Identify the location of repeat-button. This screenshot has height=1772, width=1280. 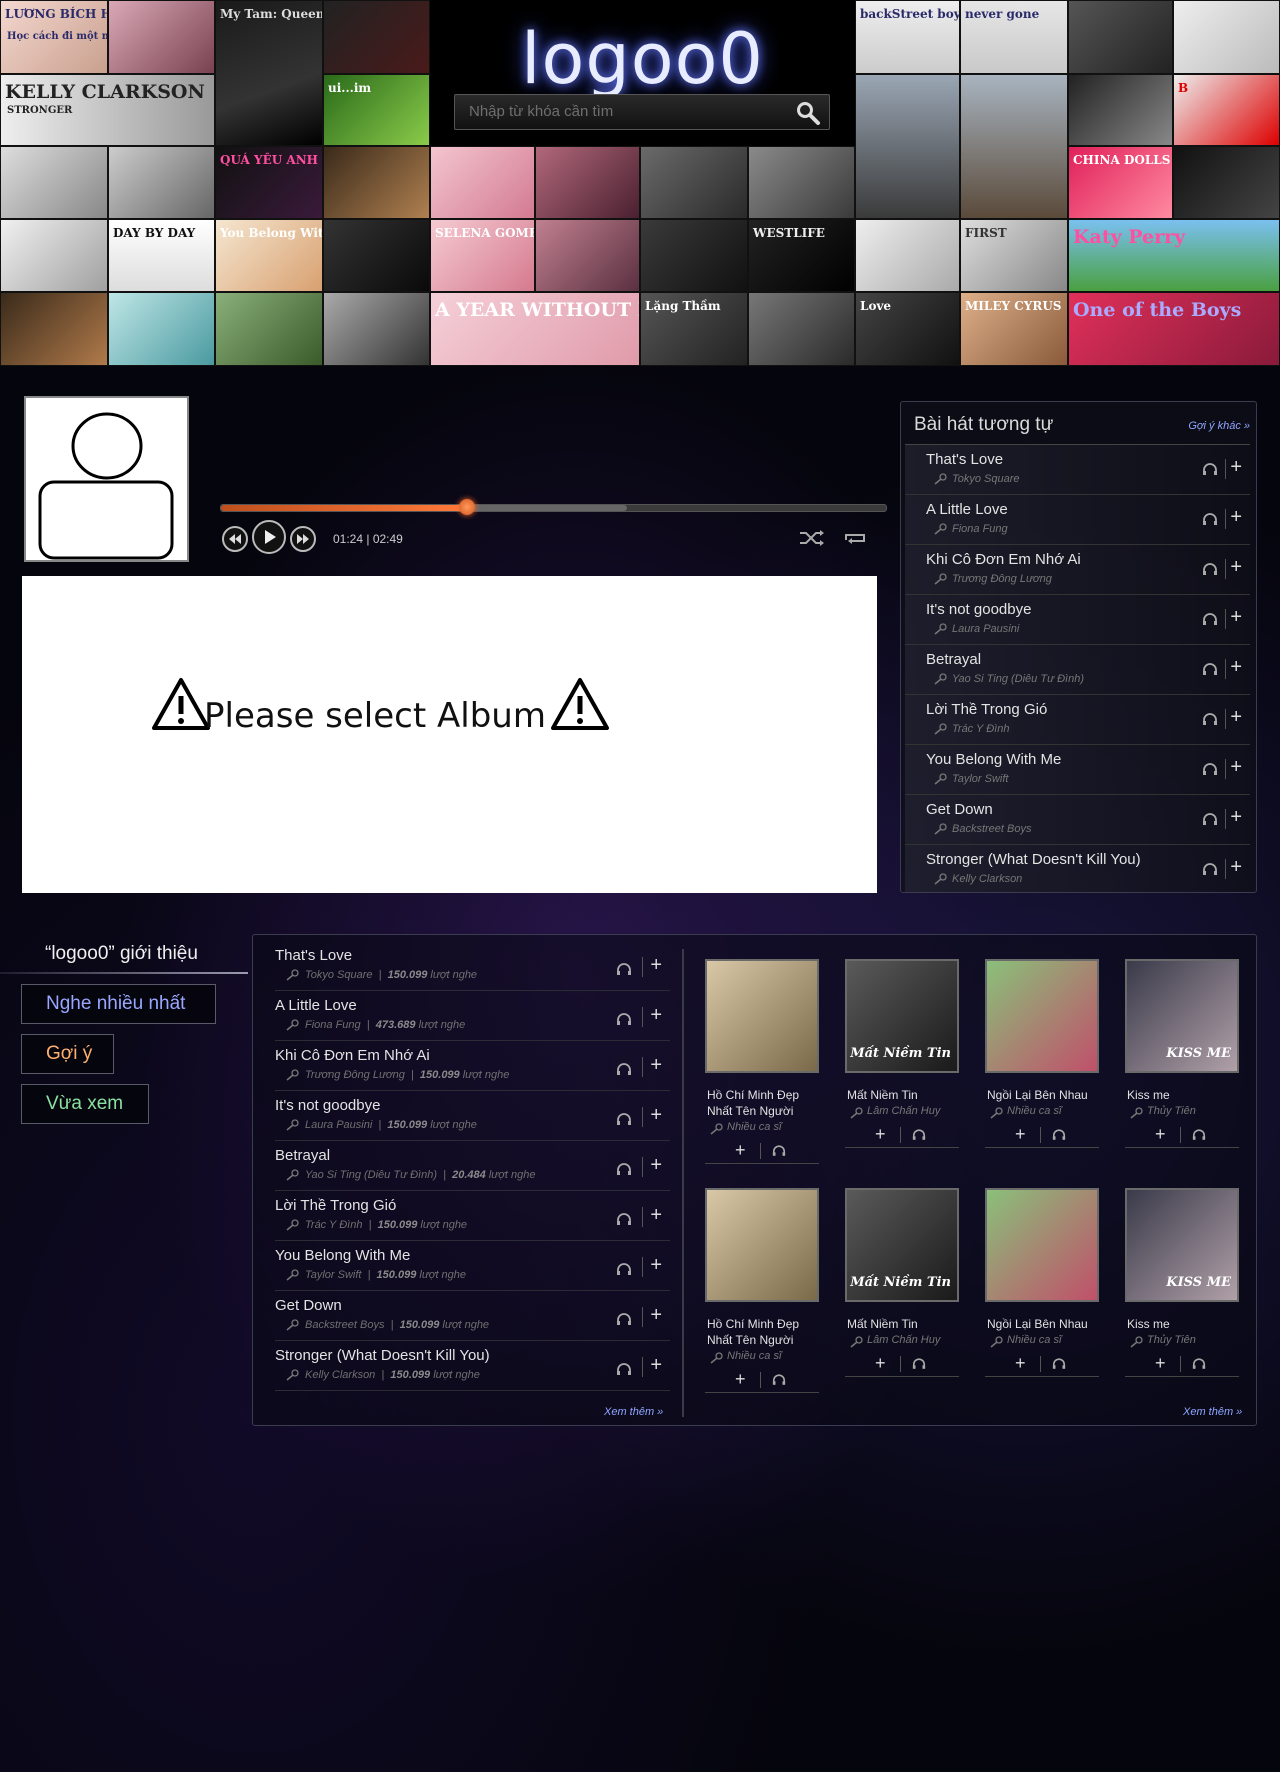
(855, 538).